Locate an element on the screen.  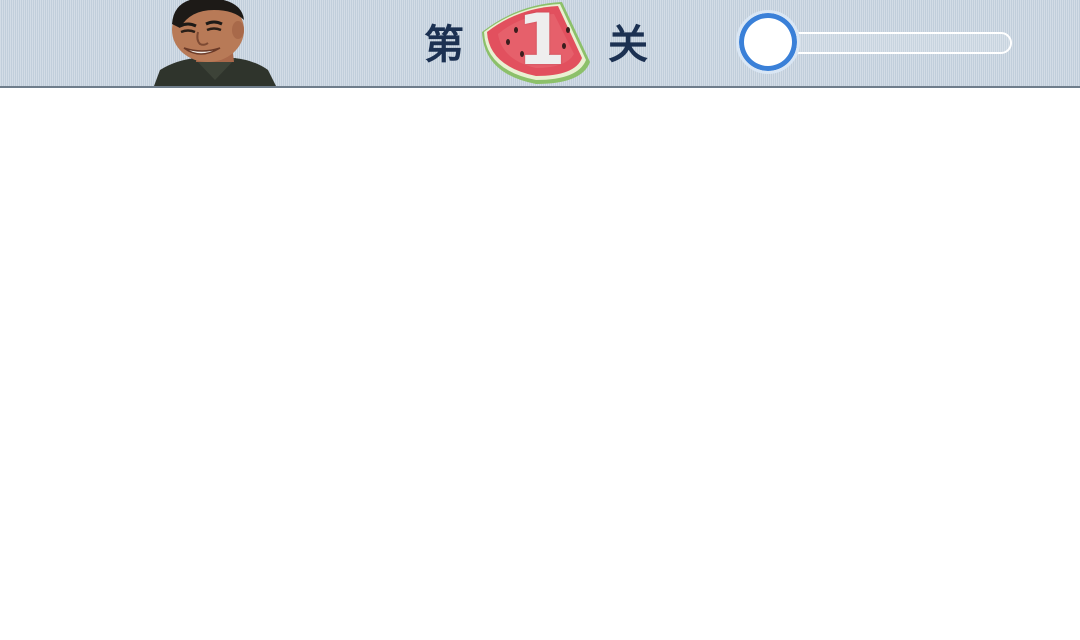
level-title: 第 1 关 is located at coordinates (540, 43).